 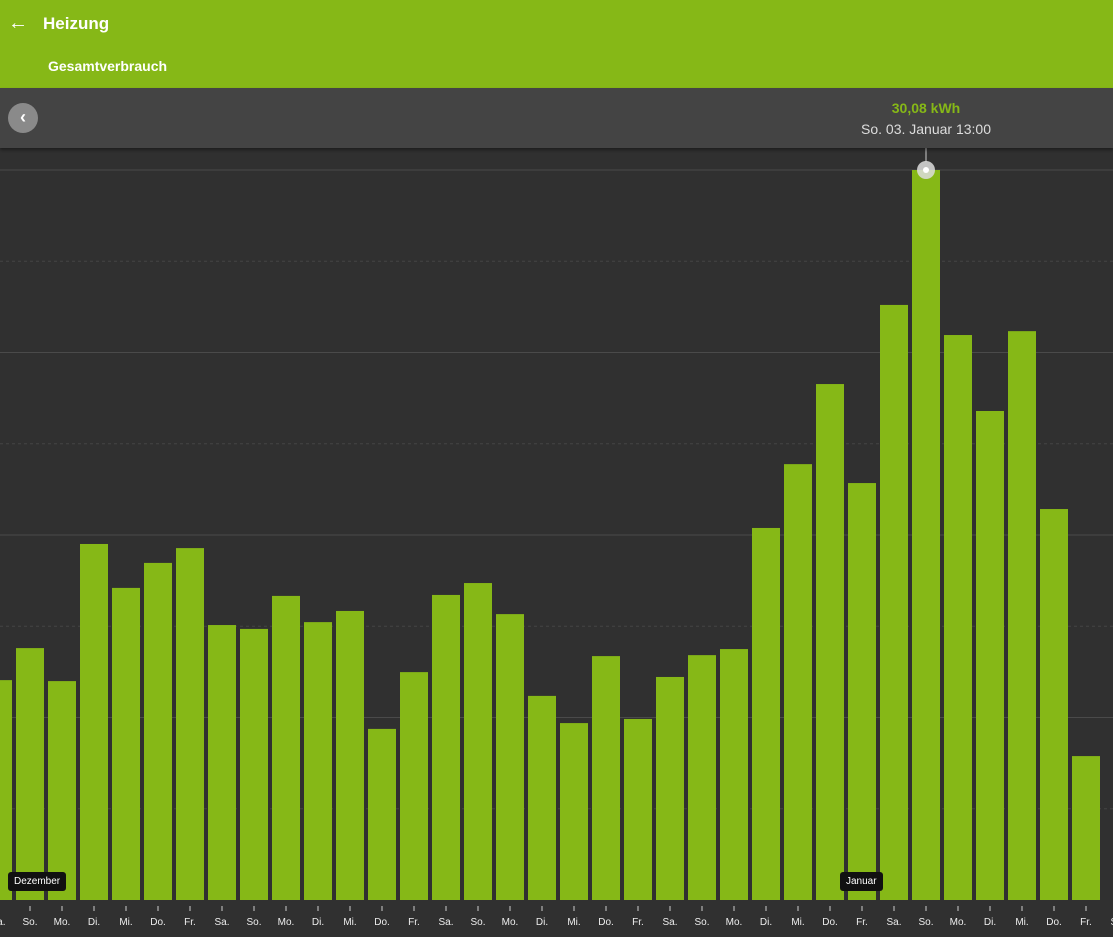 I want to click on selected-point-center, so click(x=926, y=170).